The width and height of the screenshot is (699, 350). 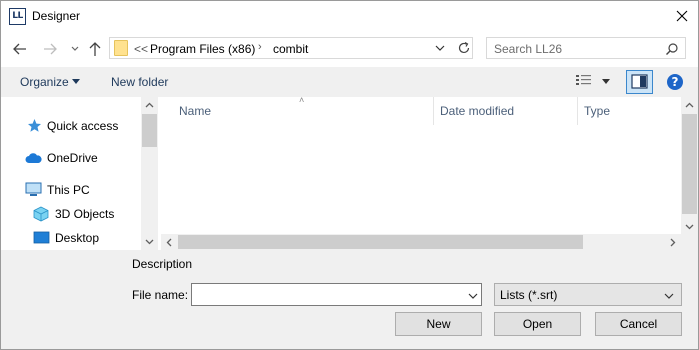 What do you see at coordinates (195, 111) in the screenshot?
I see `column-header-name: Name` at bounding box center [195, 111].